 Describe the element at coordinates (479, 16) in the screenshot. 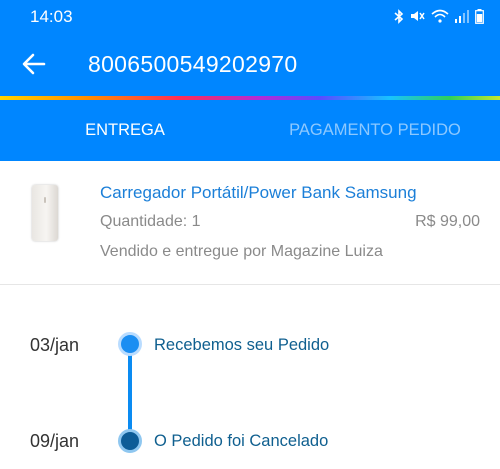

I see `battery-icon` at that location.